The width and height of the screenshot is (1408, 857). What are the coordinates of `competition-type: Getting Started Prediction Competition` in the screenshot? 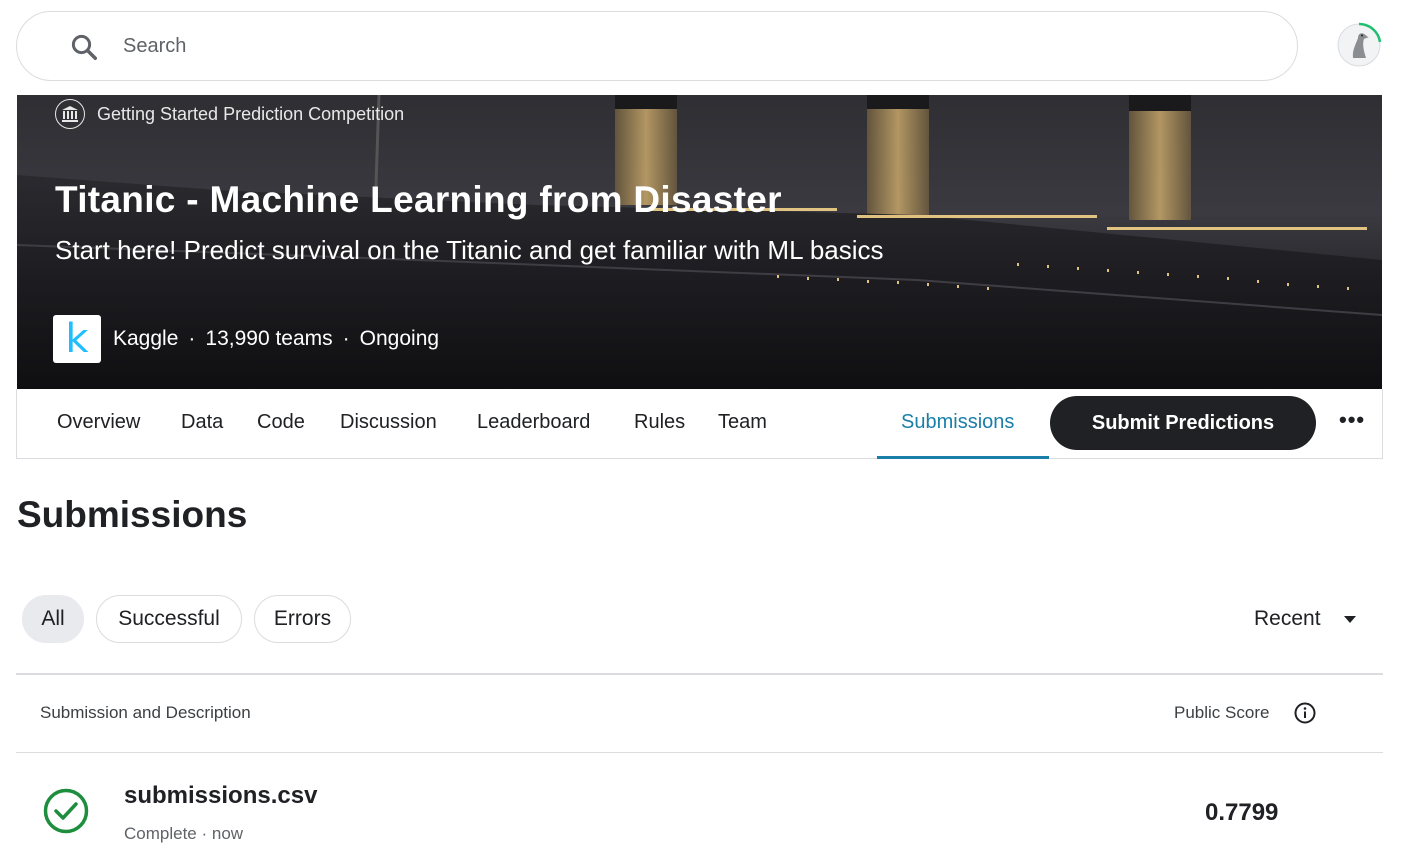 It's located at (229, 114).